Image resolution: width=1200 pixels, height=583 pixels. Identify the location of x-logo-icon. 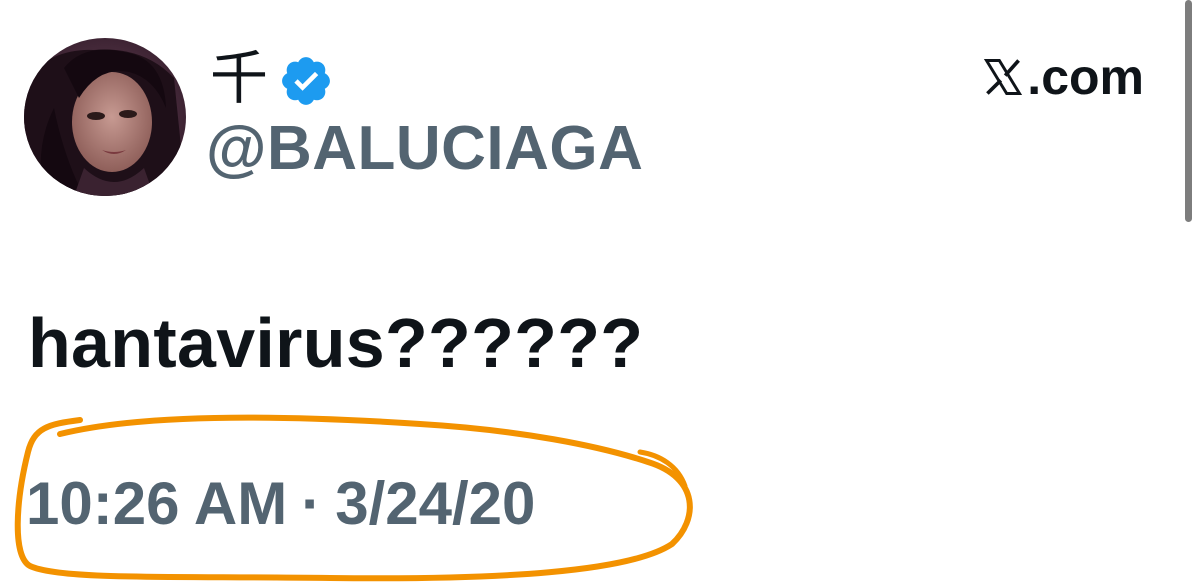
(1003, 77).